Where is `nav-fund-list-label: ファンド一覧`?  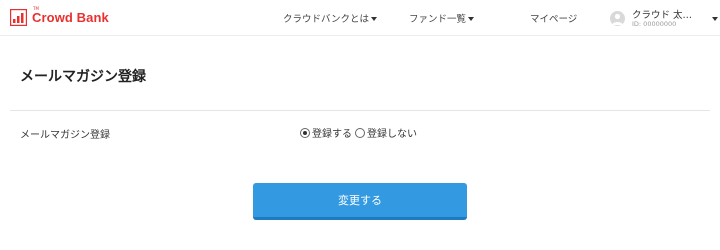
nav-fund-list-label: ファンド一覧 is located at coordinates (438, 19).